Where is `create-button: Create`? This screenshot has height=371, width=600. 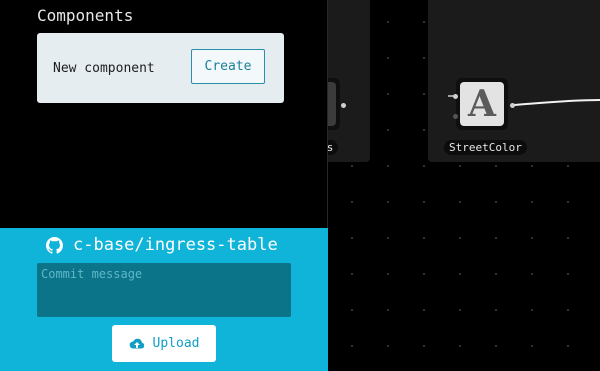
create-button: Create is located at coordinates (228, 66).